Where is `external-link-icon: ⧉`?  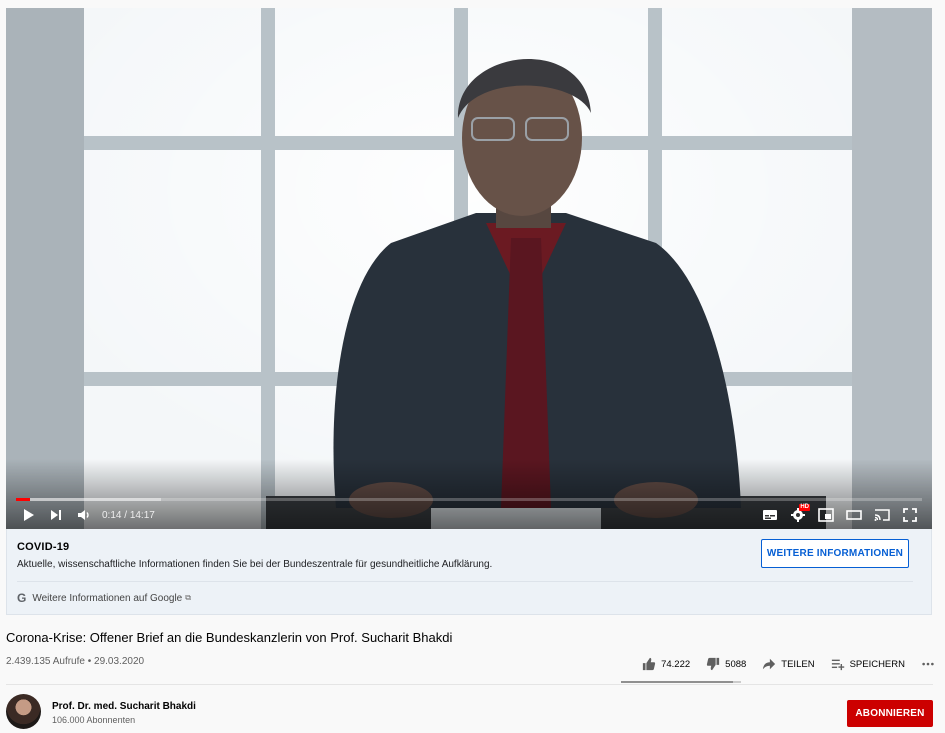 external-link-icon: ⧉ is located at coordinates (188, 597).